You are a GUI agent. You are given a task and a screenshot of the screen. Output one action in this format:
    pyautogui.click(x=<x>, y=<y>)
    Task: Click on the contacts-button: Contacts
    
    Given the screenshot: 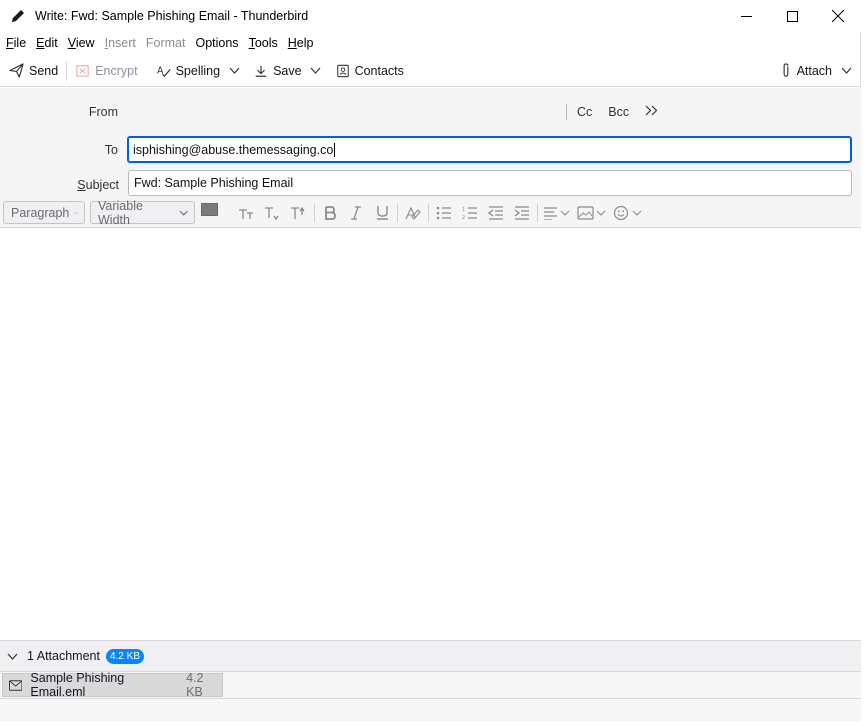 What is the action you would take?
    pyautogui.click(x=370, y=71)
    